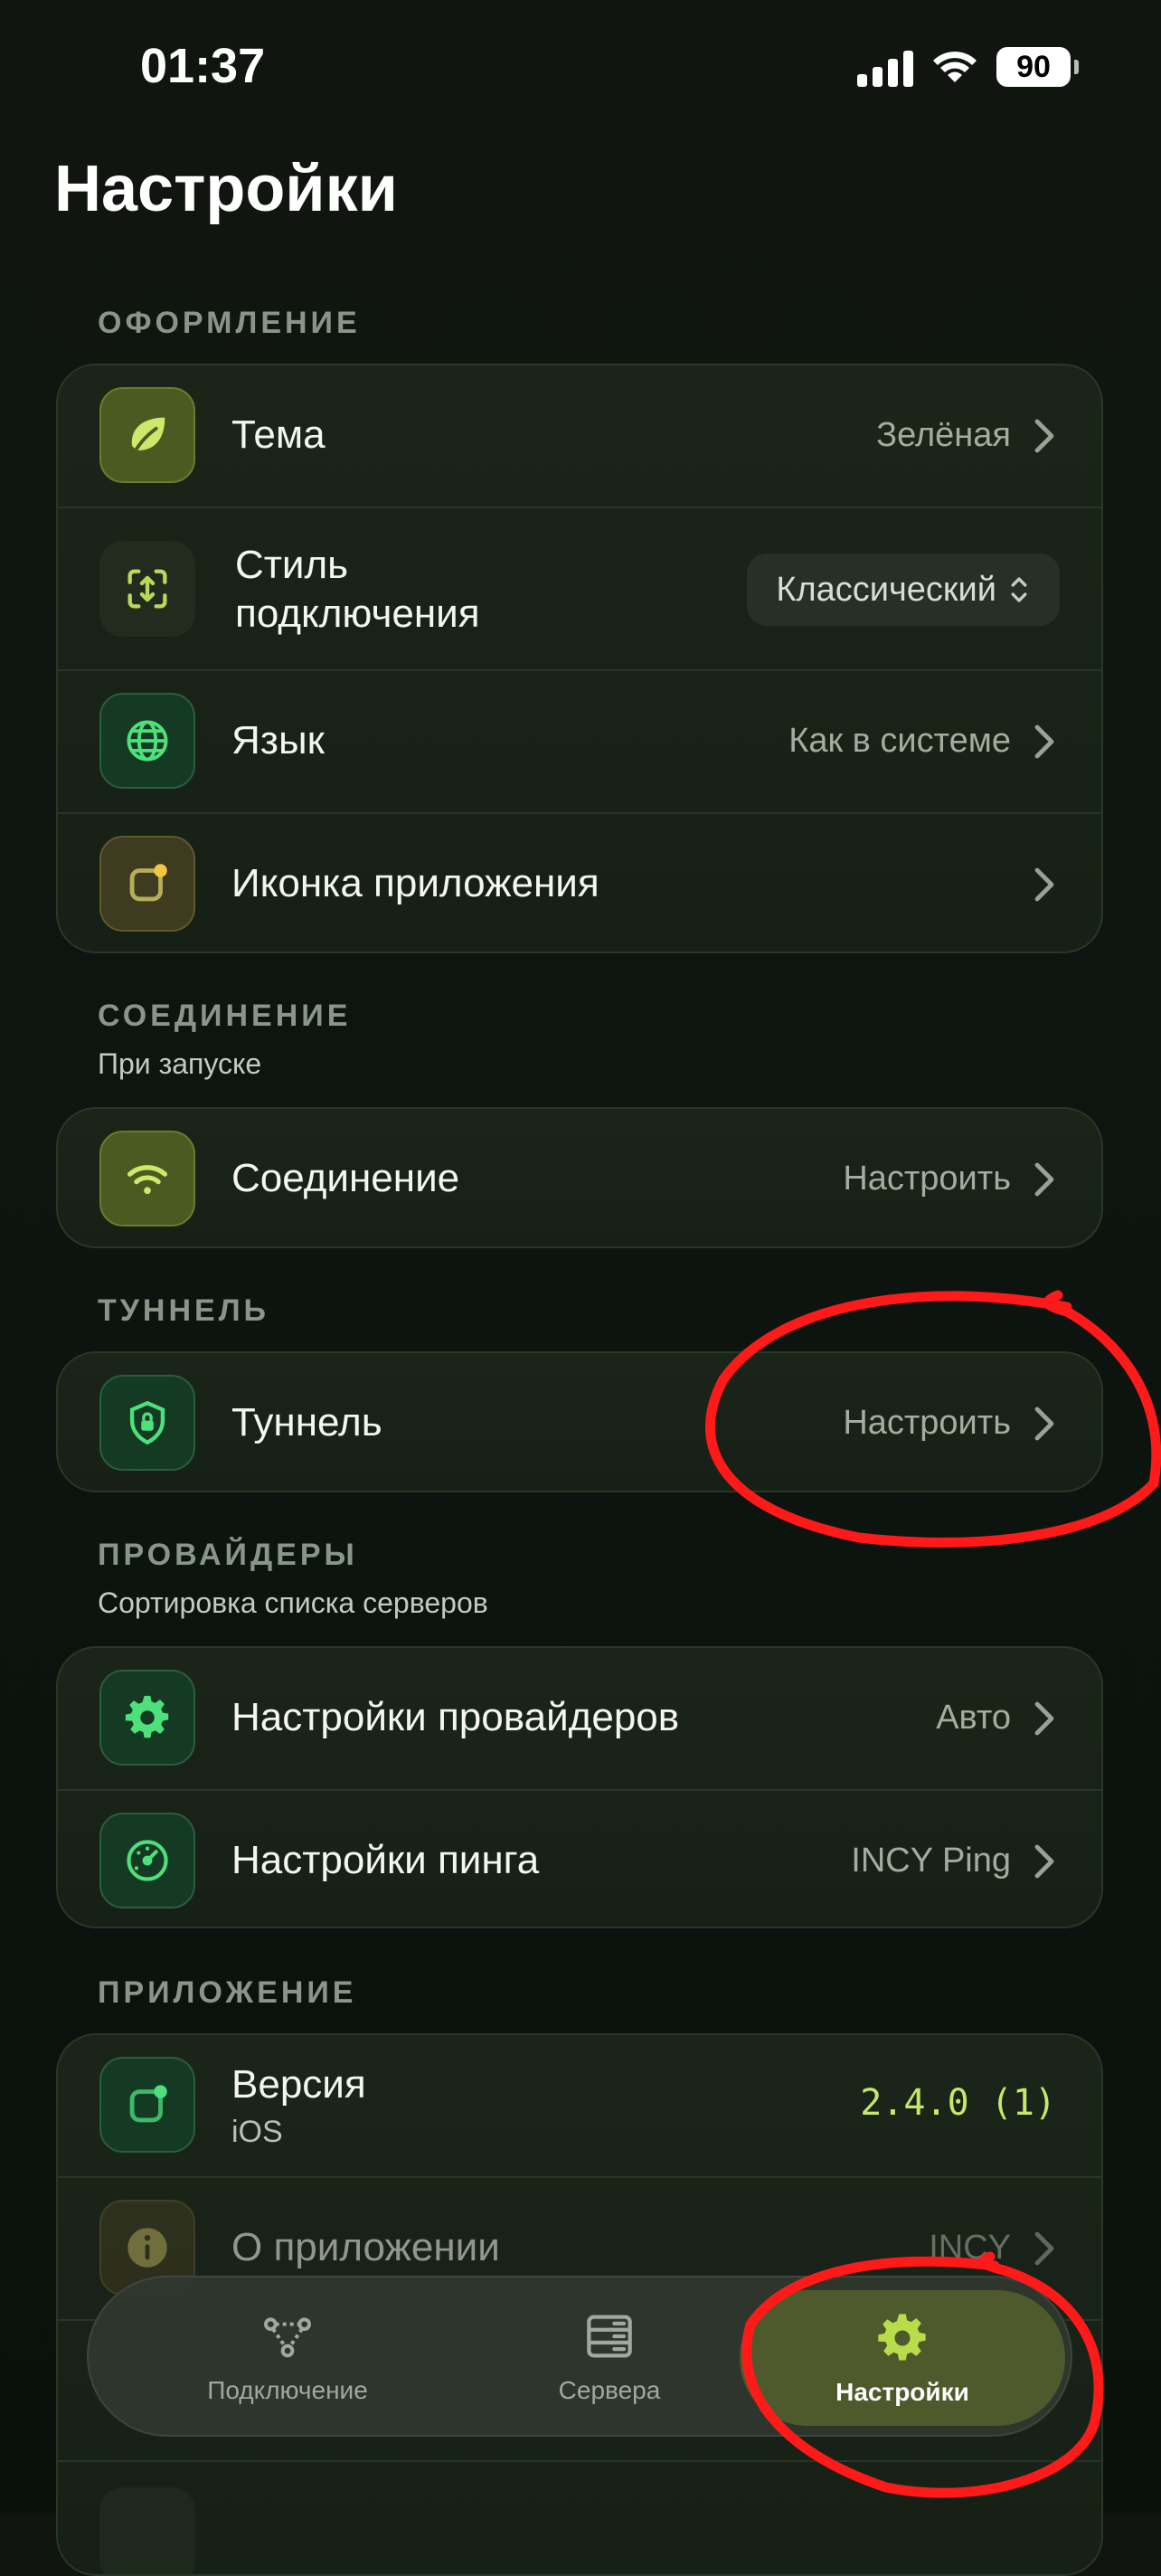 This screenshot has width=1161, height=2576. What do you see at coordinates (455, 1717) in the screenshot?
I see `providers-label: Настройки провайдеров` at bounding box center [455, 1717].